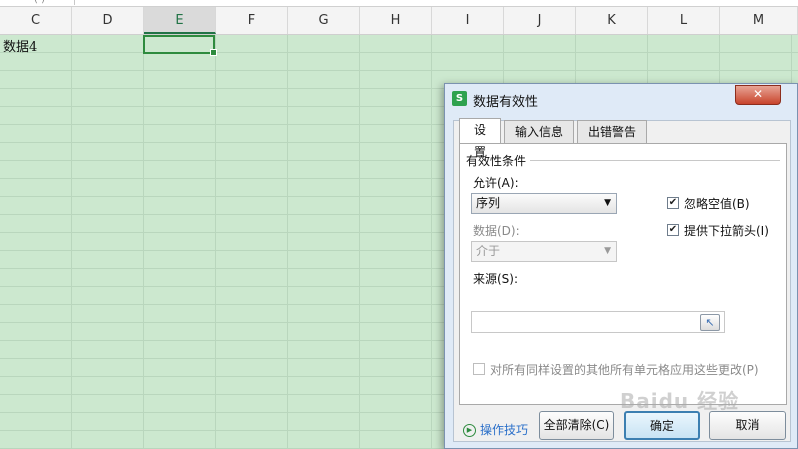 The width and height of the screenshot is (798, 449). I want to click on column-header-g: G, so click(324, 20).